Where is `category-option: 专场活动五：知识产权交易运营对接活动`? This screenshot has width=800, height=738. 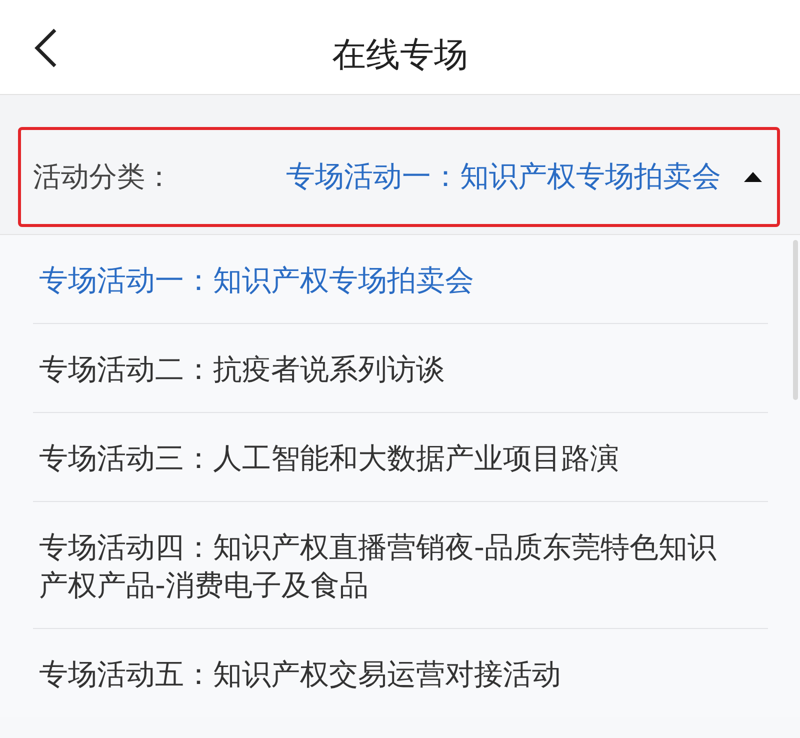
category-option: 专场活动五：知识产权交易运营对接活动 is located at coordinates (389, 674).